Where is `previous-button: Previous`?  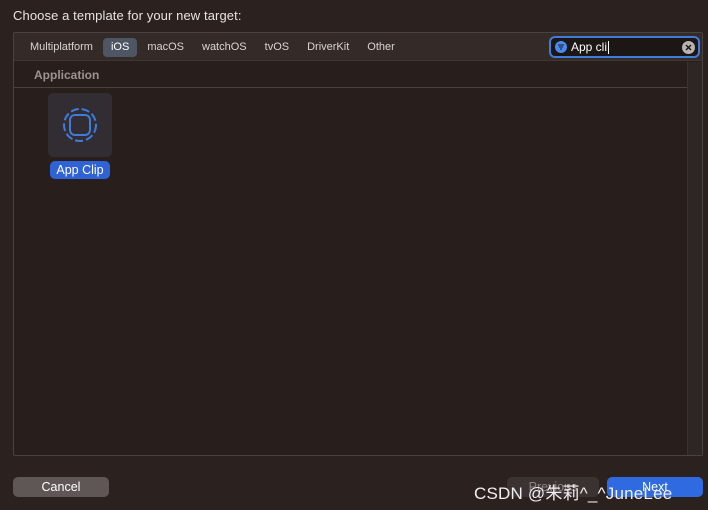
previous-button: Previous is located at coordinates (553, 487).